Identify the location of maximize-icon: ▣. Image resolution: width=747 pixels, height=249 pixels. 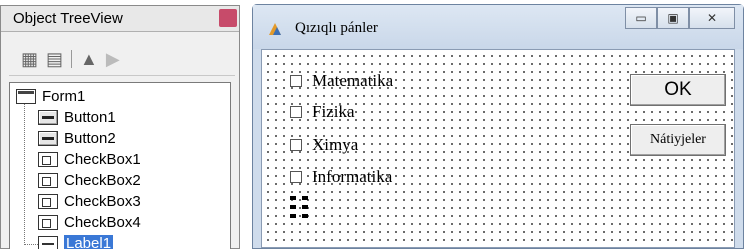
(673, 18).